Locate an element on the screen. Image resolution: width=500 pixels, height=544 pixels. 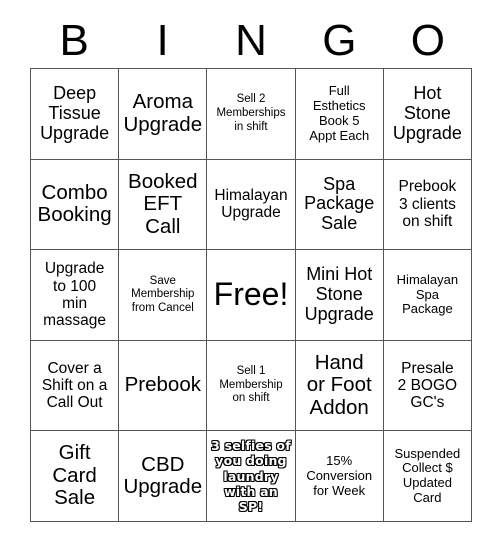
bingo-square-b1-label: Deep Tissue Upgrade is located at coordinates (75, 113).